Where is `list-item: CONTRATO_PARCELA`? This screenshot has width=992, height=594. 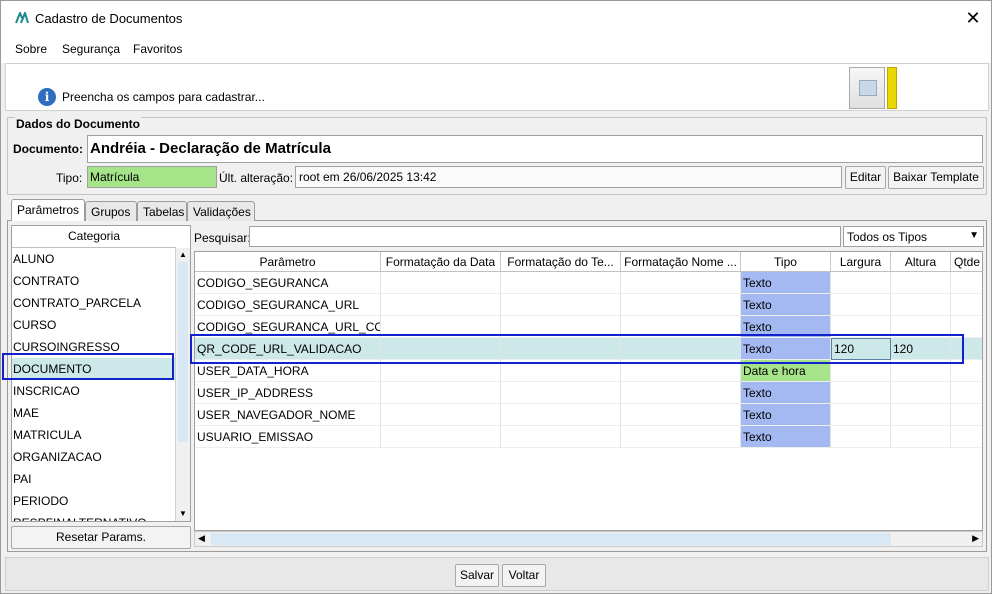 list-item: CONTRATO_PARCELA is located at coordinates (94, 303).